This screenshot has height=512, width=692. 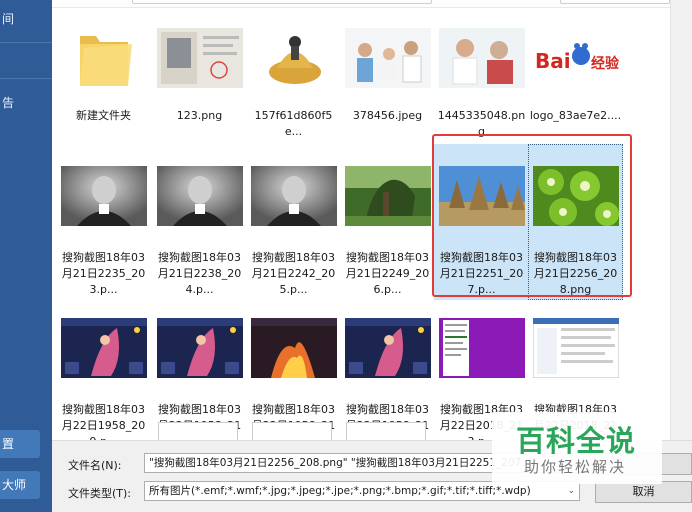 I want to click on chevron-down-icon: ⌄, so click(x=571, y=491).